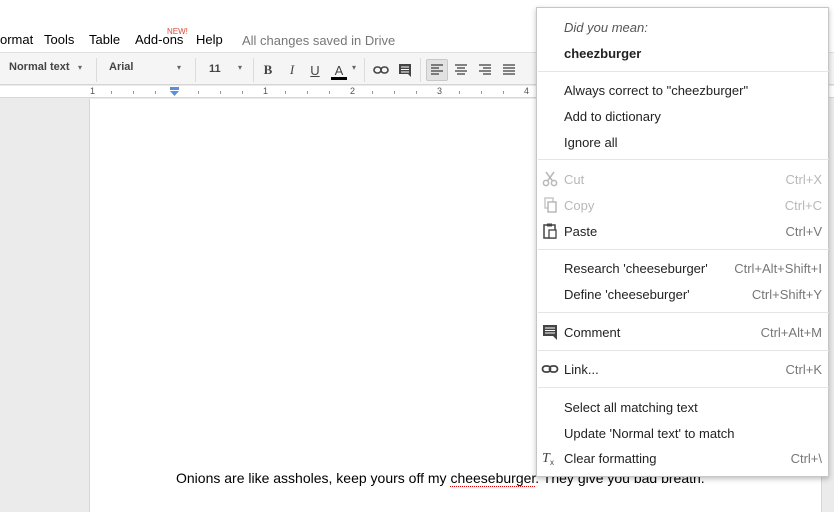 This screenshot has height=512, width=834. Describe the element at coordinates (682, 332) in the screenshot. I see `menu-item-comment: Comment Ctrl+Alt+M` at that location.